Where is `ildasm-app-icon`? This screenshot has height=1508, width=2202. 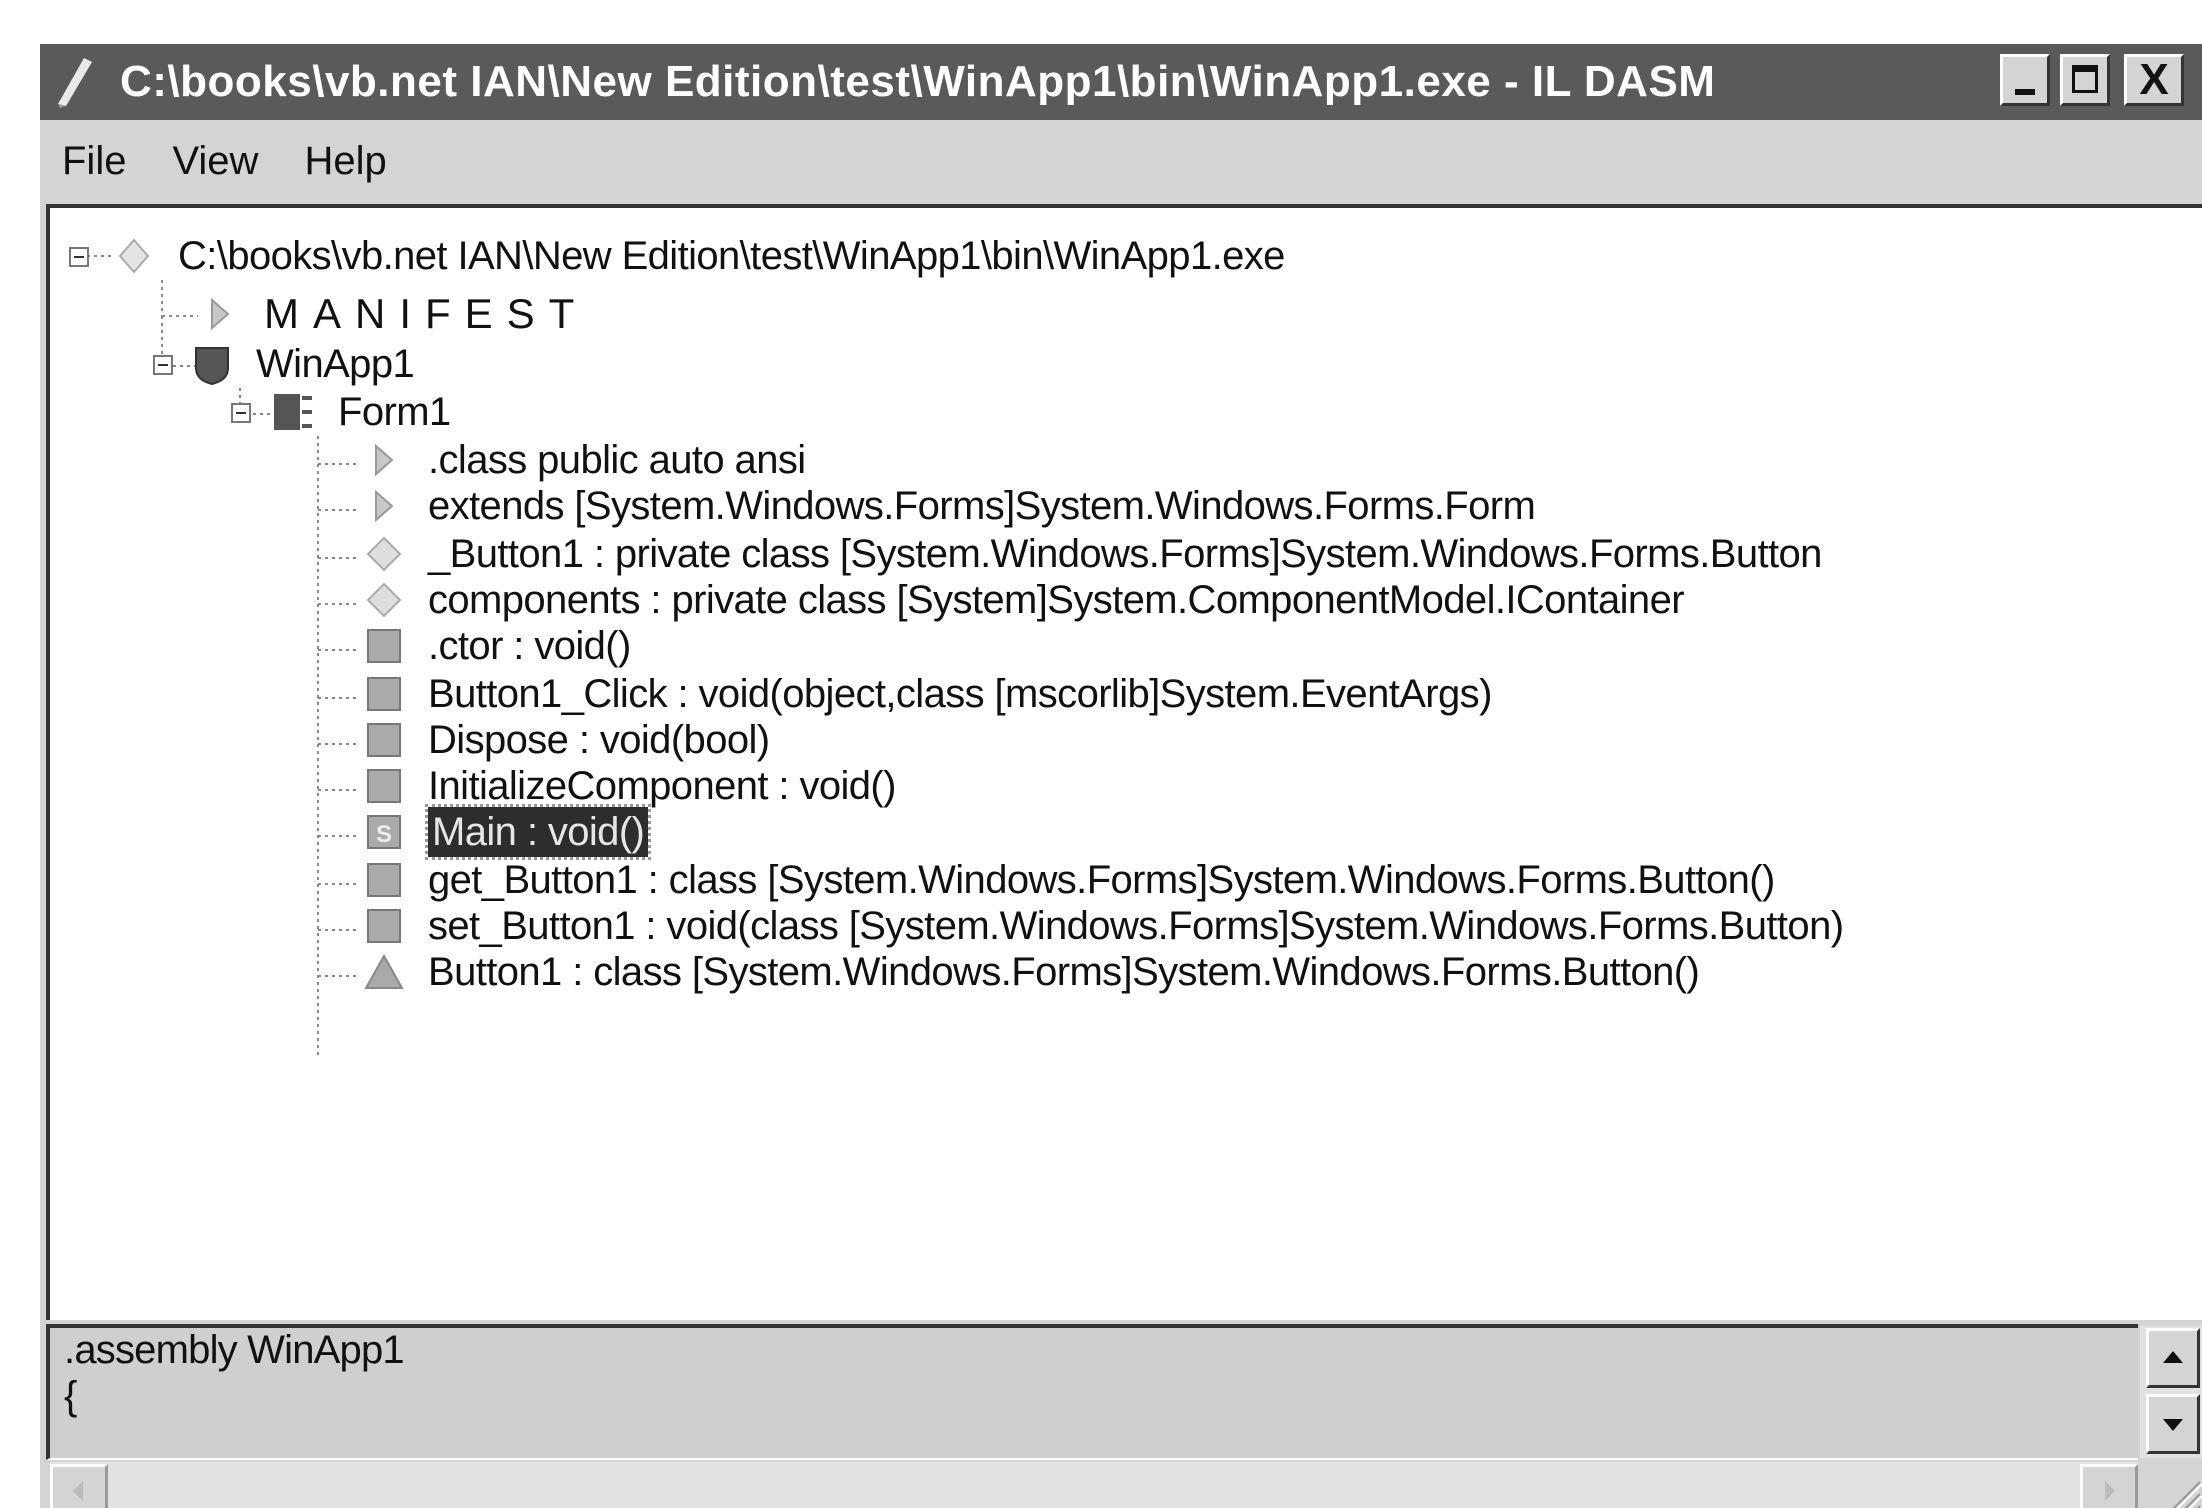 ildasm-app-icon is located at coordinates (75, 83).